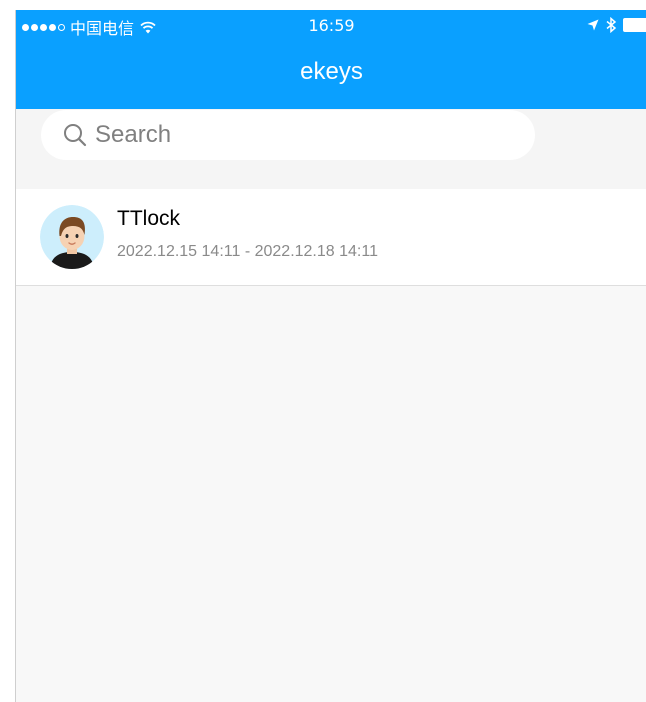 The height and width of the screenshot is (702, 646). I want to click on status-bar: 中国电信 16:59, so click(331, 26).